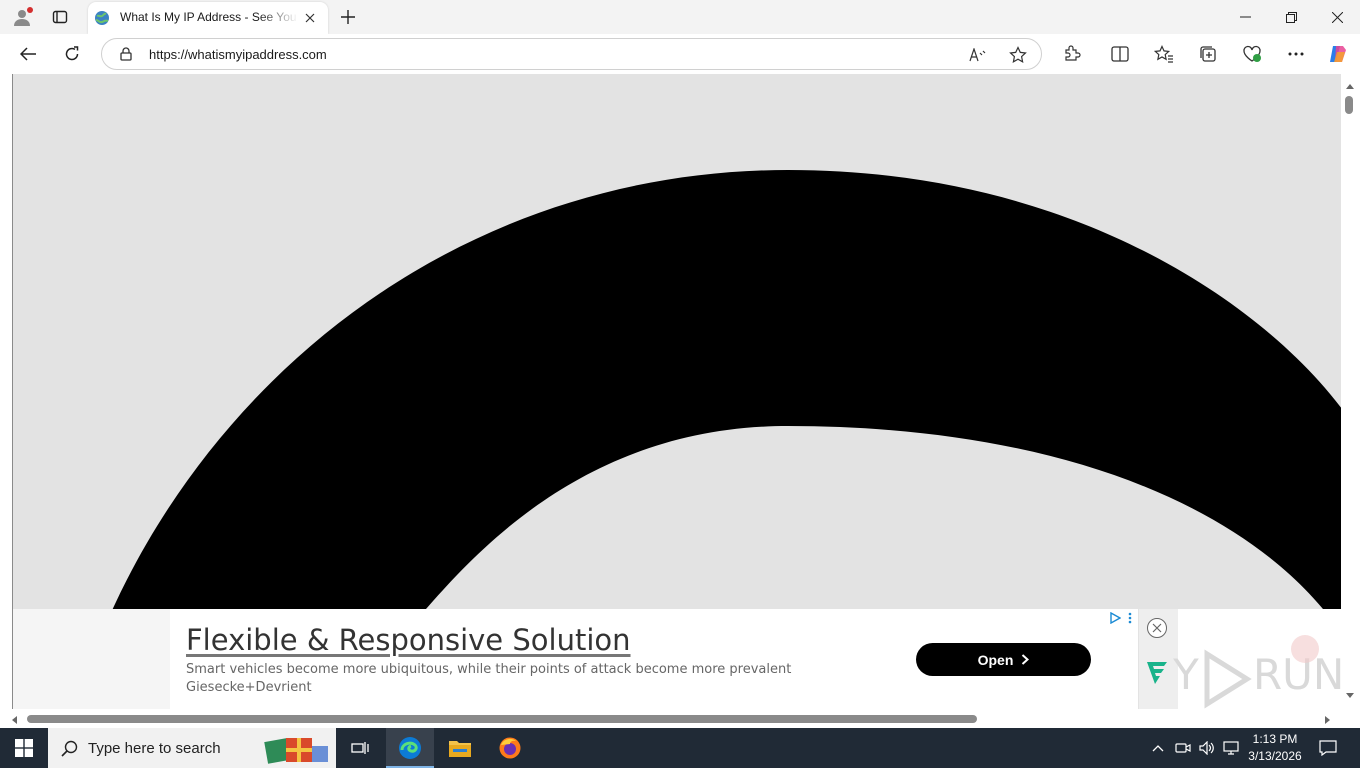  What do you see at coordinates (72, 54) in the screenshot?
I see `refresh-icon` at bounding box center [72, 54].